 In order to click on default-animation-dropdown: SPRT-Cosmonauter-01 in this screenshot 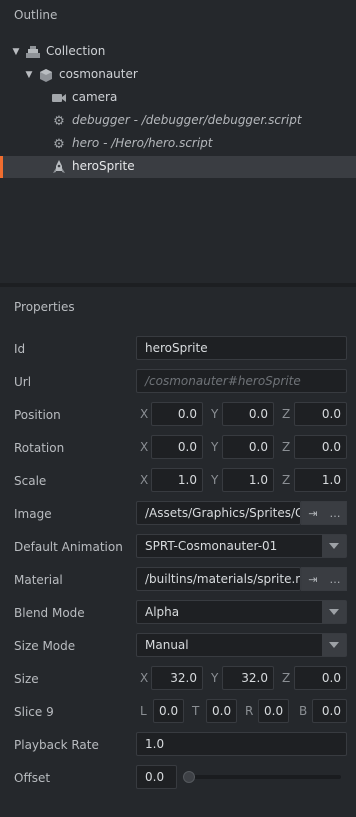, I will do `click(241, 546)`.